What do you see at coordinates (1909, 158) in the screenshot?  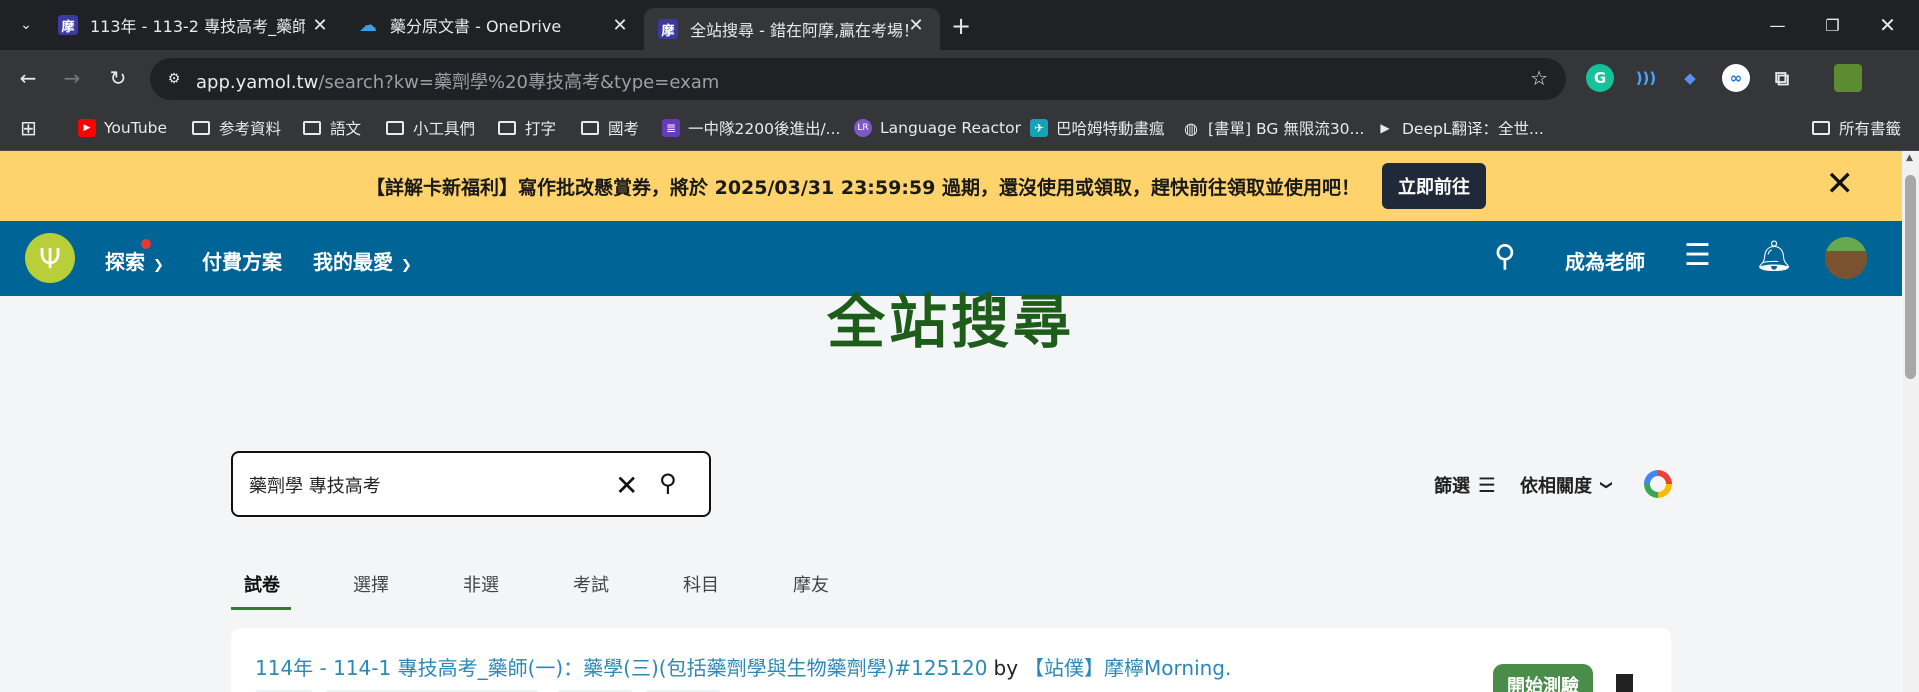 I see `scroll-up-icon: ▲` at bounding box center [1909, 158].